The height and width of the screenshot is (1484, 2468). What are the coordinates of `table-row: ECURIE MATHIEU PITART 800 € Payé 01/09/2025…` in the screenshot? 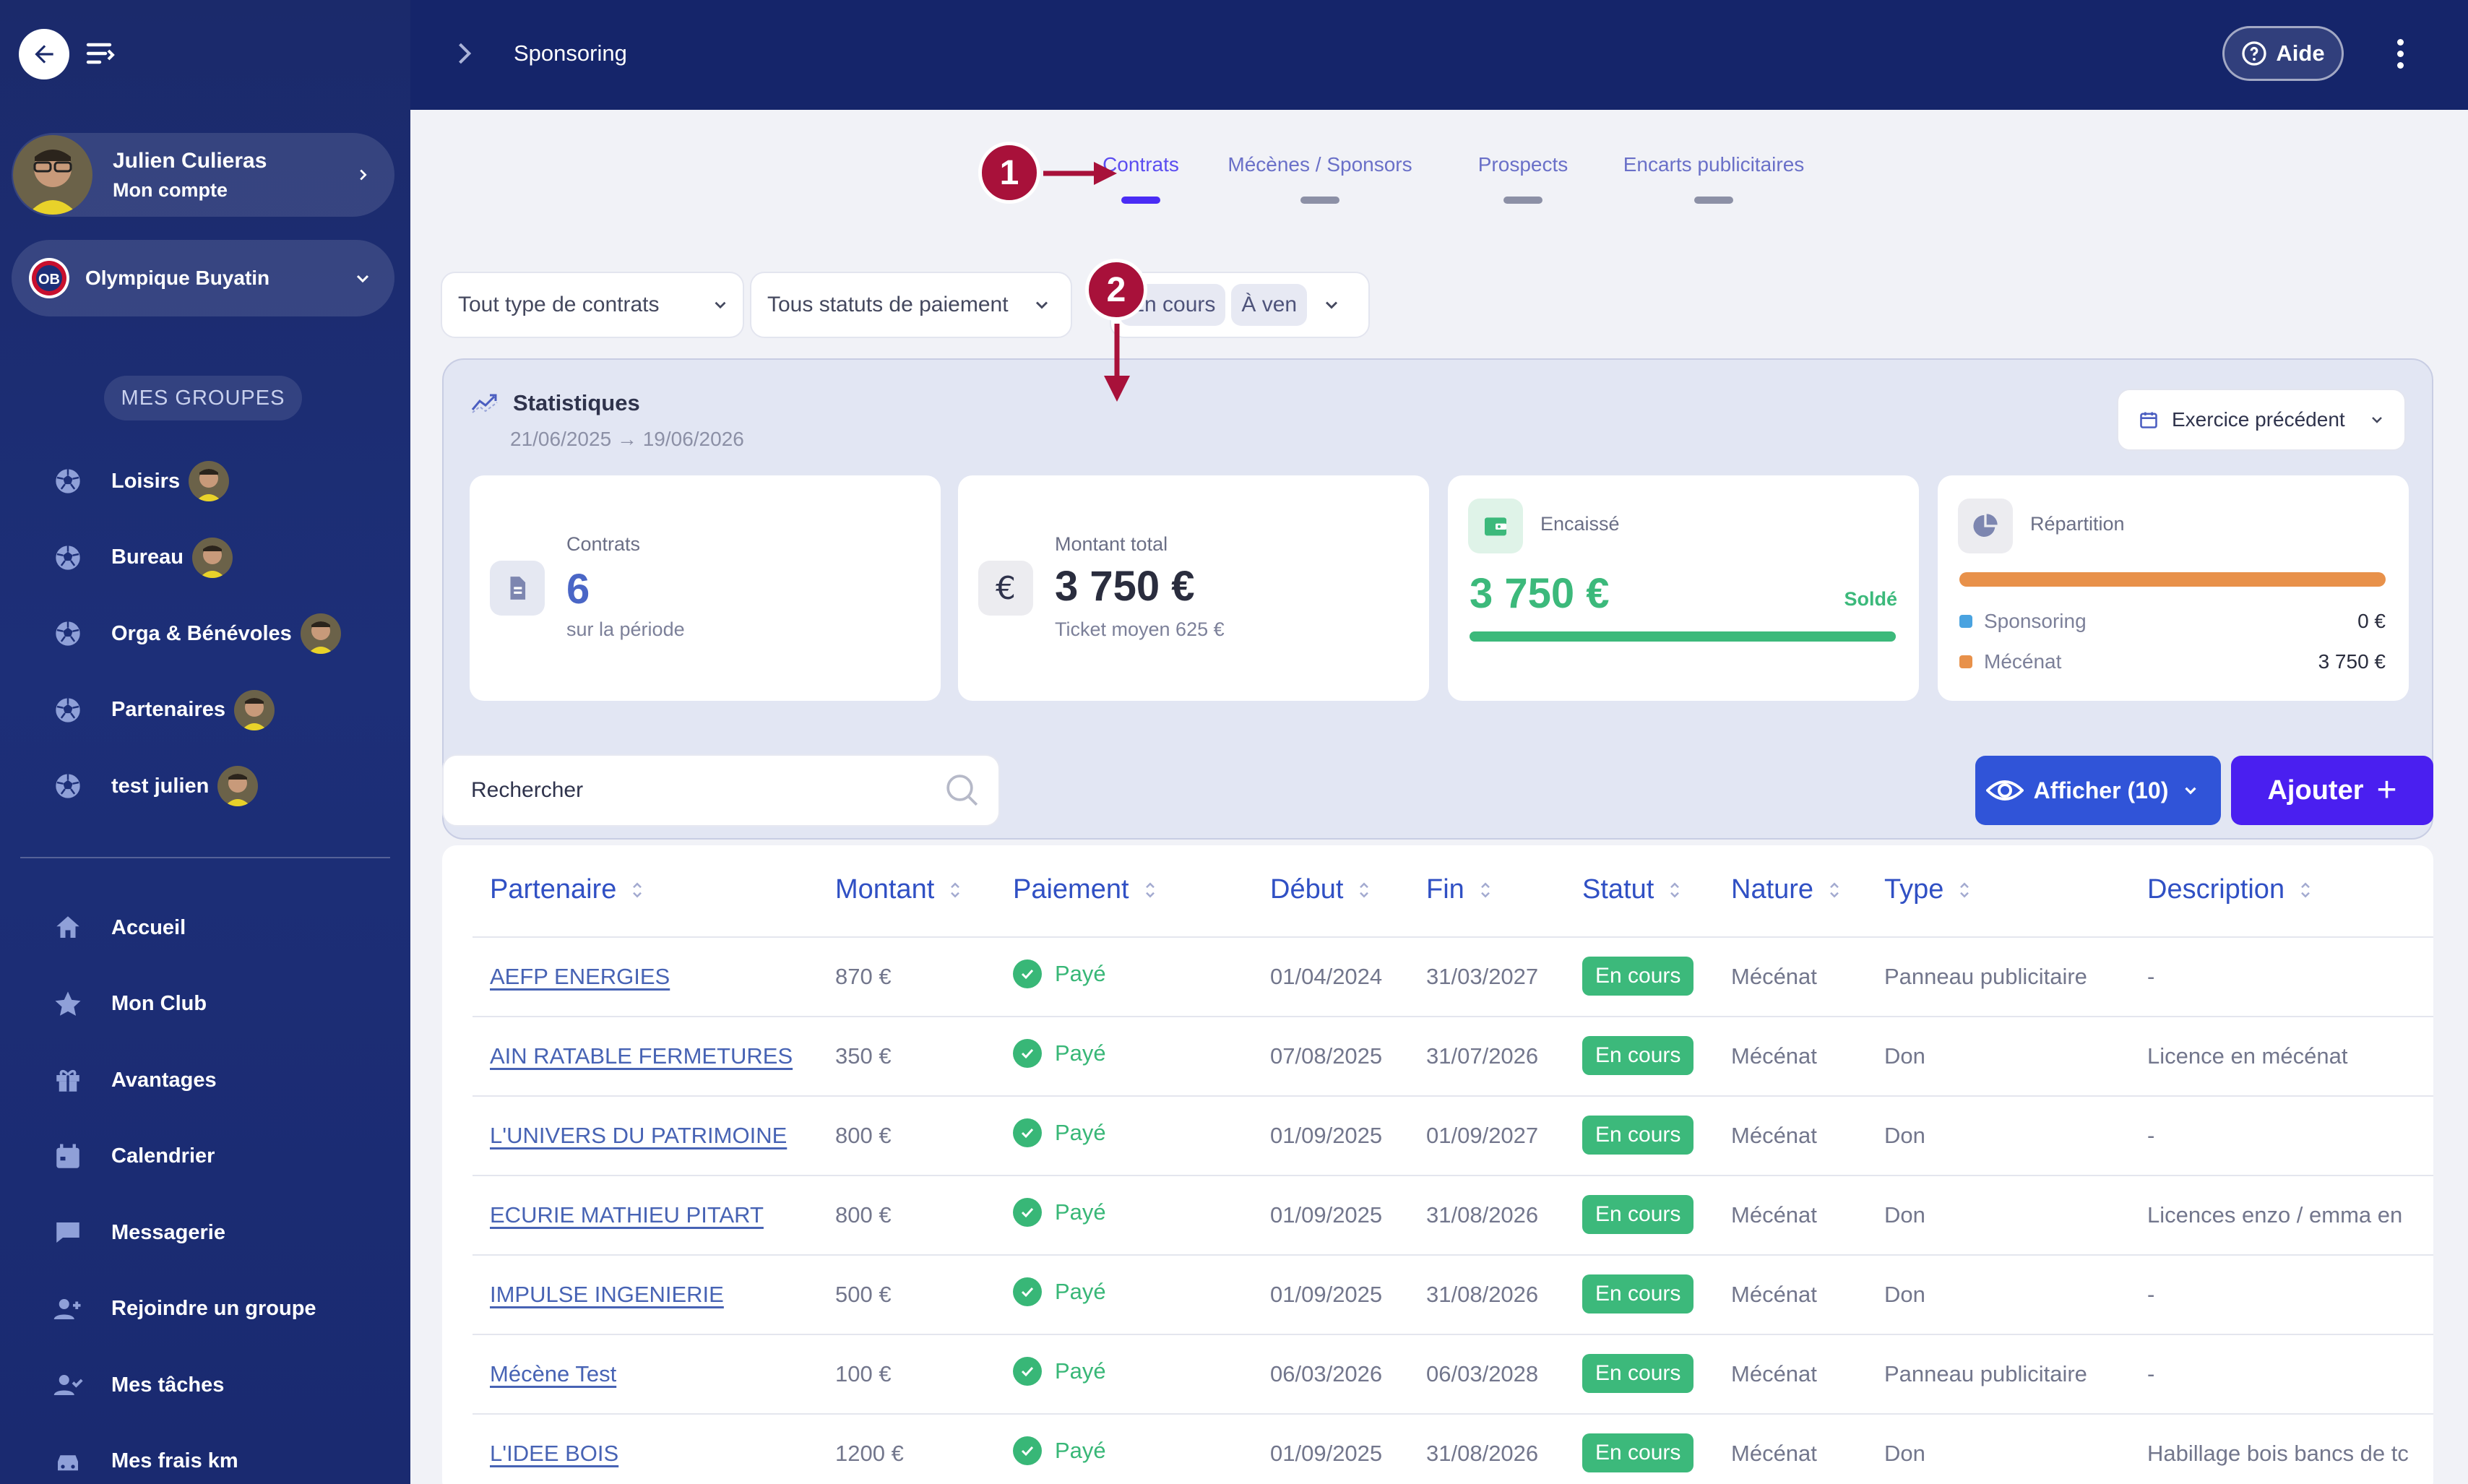 It's located at (1437, 1216).